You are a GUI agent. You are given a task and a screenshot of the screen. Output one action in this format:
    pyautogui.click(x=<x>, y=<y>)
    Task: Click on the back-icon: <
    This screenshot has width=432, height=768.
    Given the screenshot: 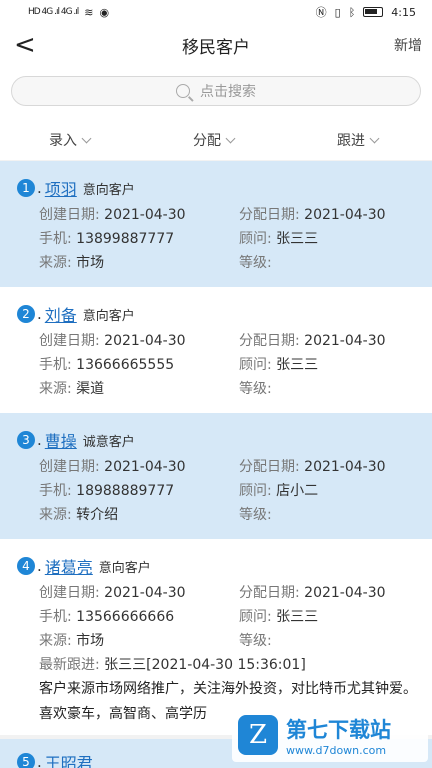 What is the action you would take?
    pyautogui.click(x=25, y=45)
    